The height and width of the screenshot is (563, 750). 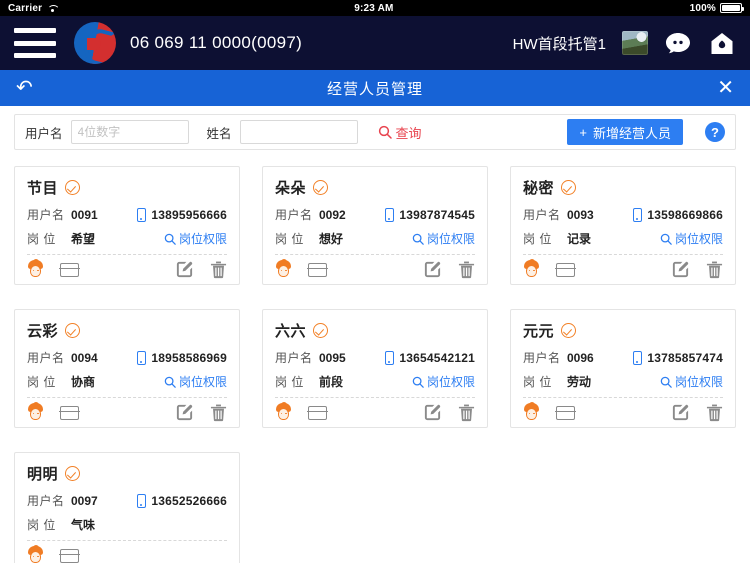 I want to click on phone-group: 13598669866, so click(x=678, y=214).